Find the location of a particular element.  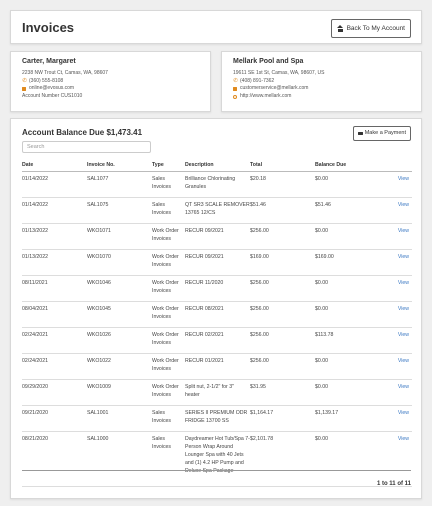

row-total: $31.95 is located at coordinates (282, 392).